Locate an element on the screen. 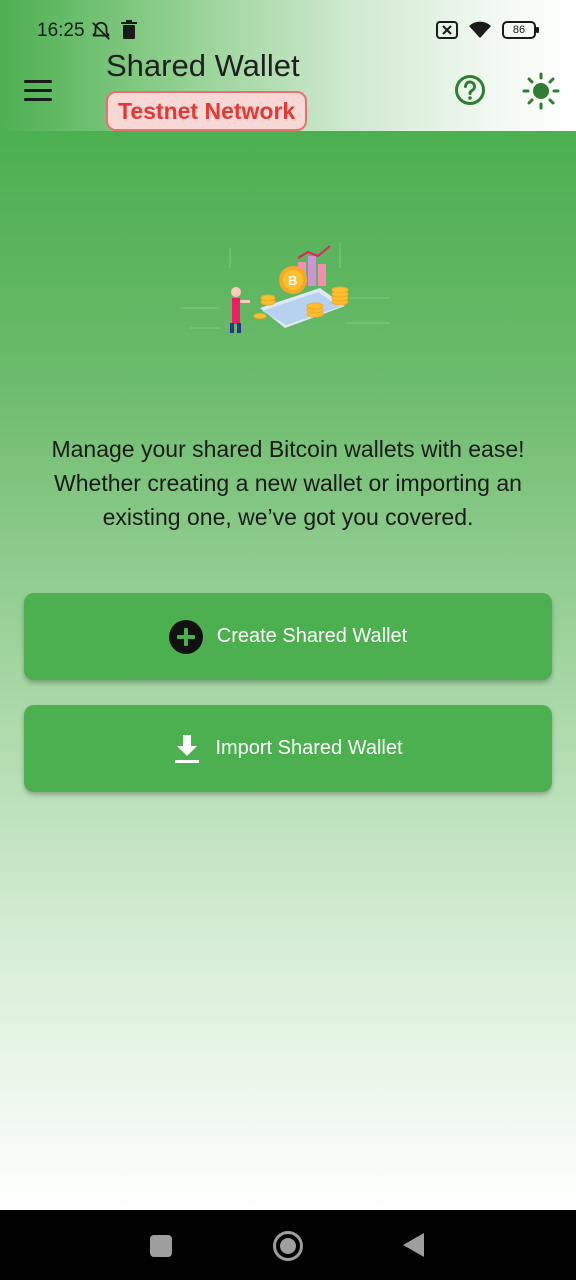  back-triangle-icon is located at coordinates (413, 1245).